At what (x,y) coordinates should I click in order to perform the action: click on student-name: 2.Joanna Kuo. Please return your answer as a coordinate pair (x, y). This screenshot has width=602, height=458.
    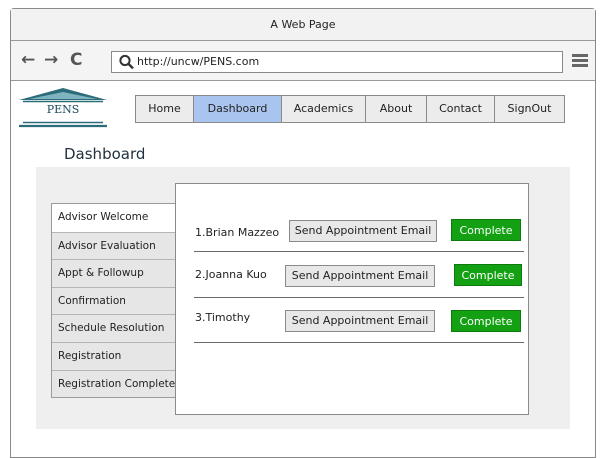
    Looking at the image, I should click on (231, 274).